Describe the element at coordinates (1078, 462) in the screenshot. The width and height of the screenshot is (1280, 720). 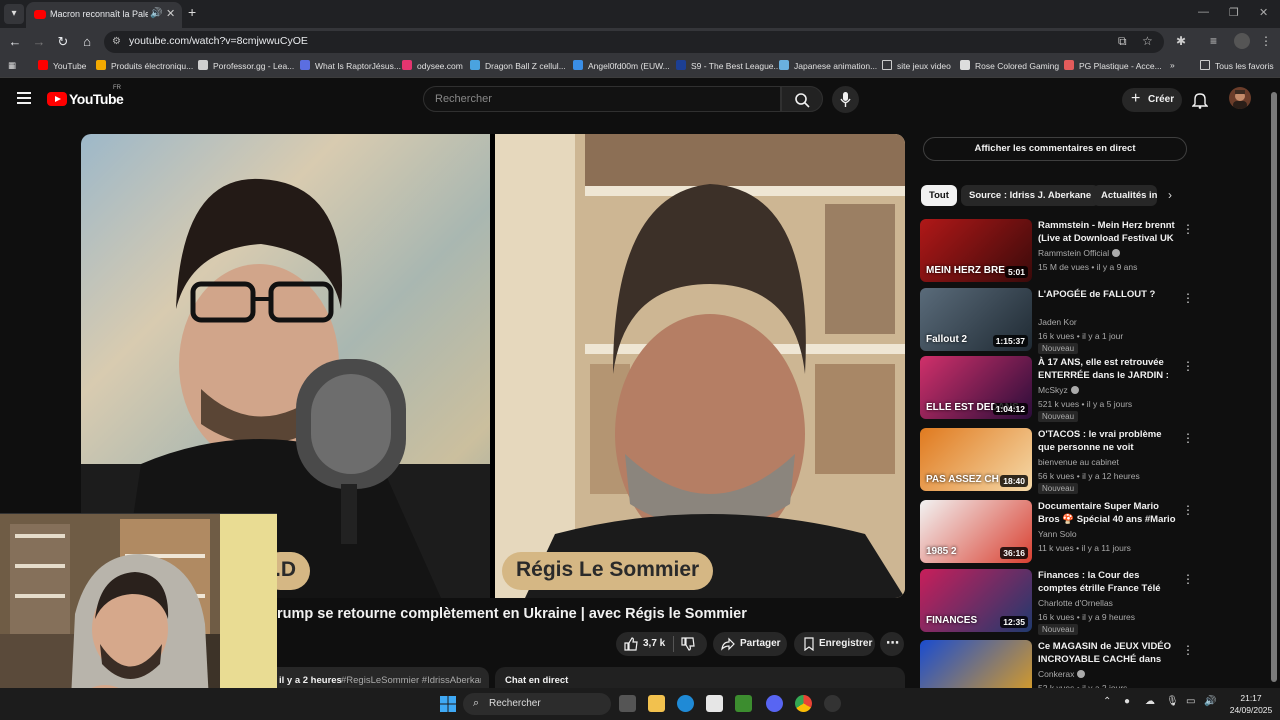
I see `channel-name: bienvenue au cabinet` at that location.